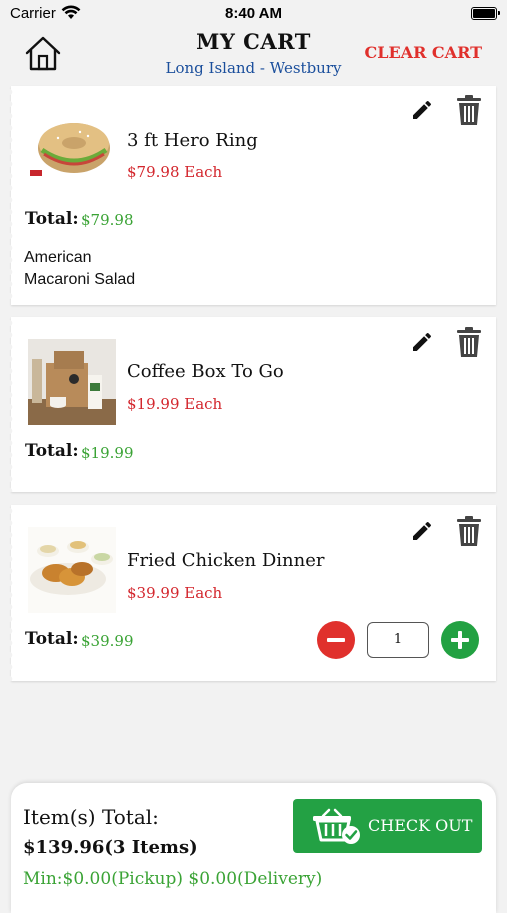  I want to click on clock: 8:40 AM, so click(253, 13).